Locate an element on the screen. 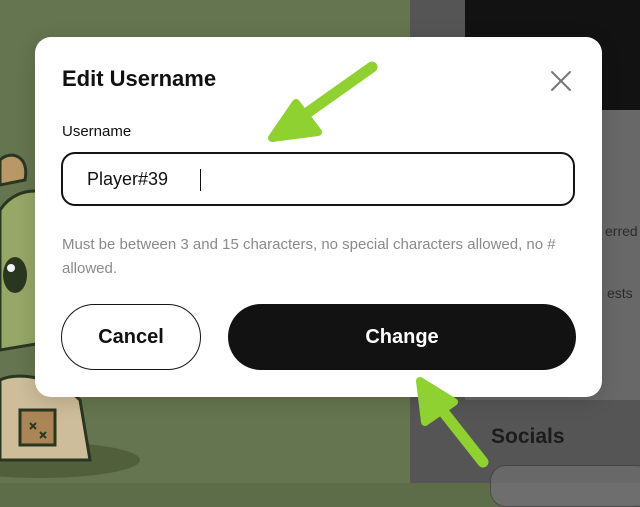 This screenshot has height=507, width=640. close-button is located at coordinates (561, 81).